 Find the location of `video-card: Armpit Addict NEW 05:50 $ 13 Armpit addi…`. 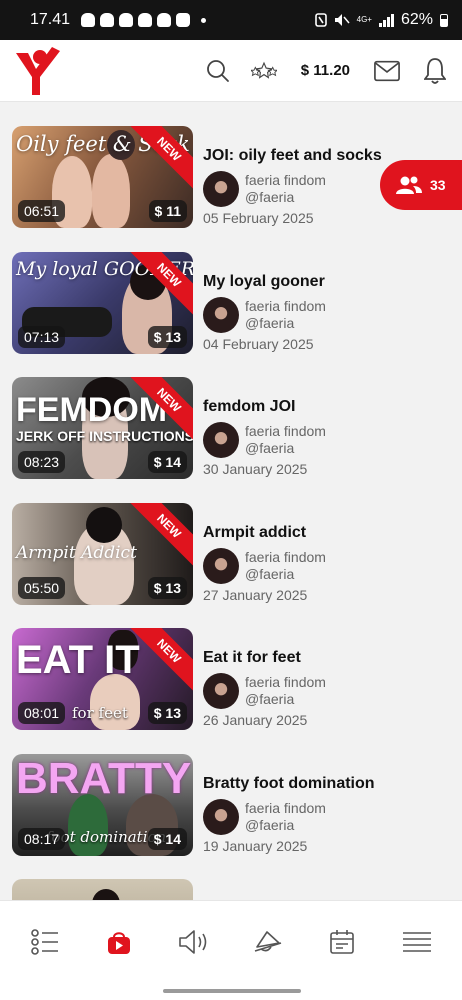

video-card: Armpit Addict NEW 05:50 $ 13 Armpit addi… is located at coordinates (232, 553).